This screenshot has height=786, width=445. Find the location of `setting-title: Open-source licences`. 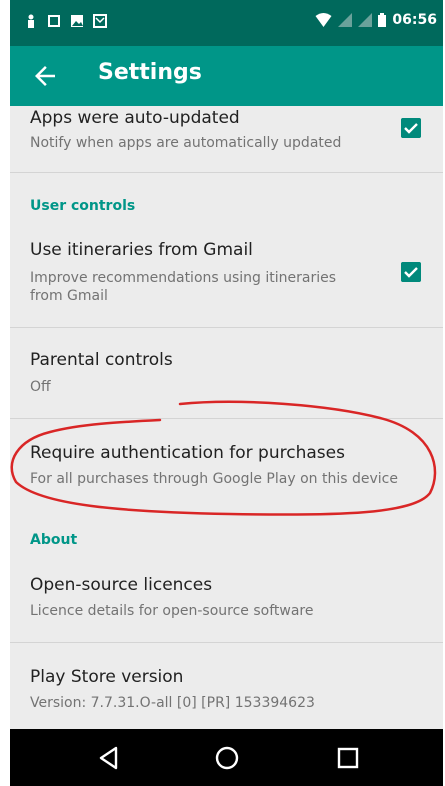

setting-title: Open-source licences is located at coordinates (121, 585).